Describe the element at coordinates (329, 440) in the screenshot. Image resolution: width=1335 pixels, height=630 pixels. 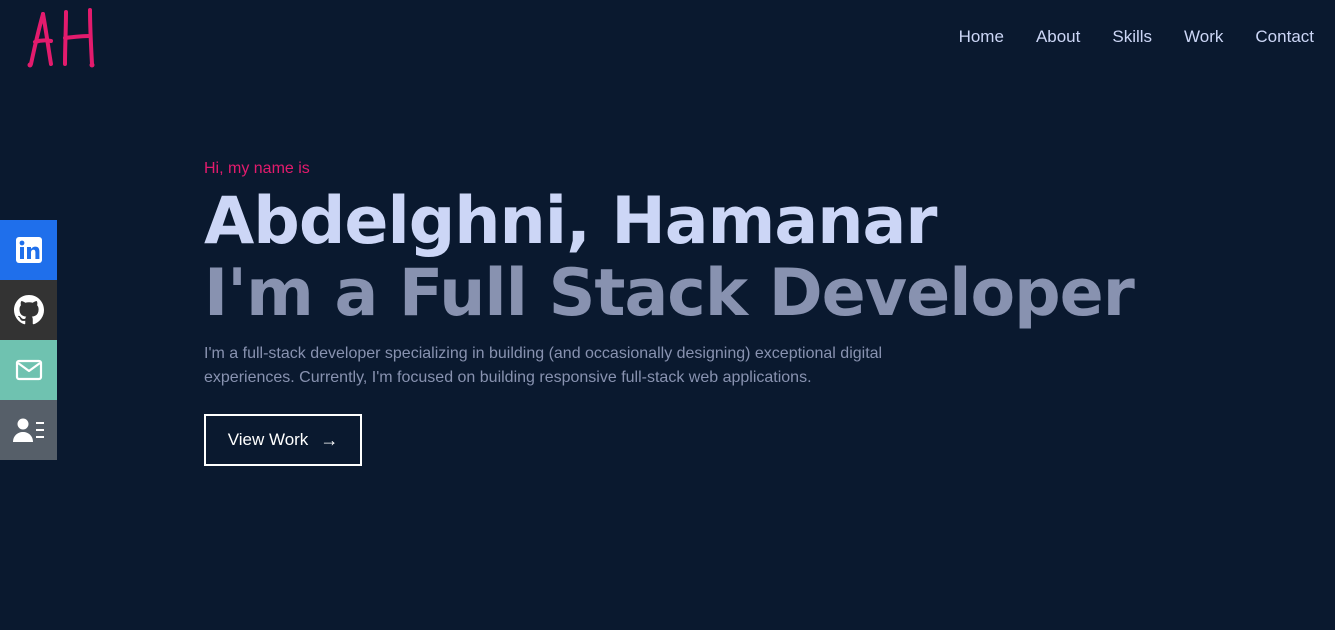
I see `arrow-right-icon: →` at that location.